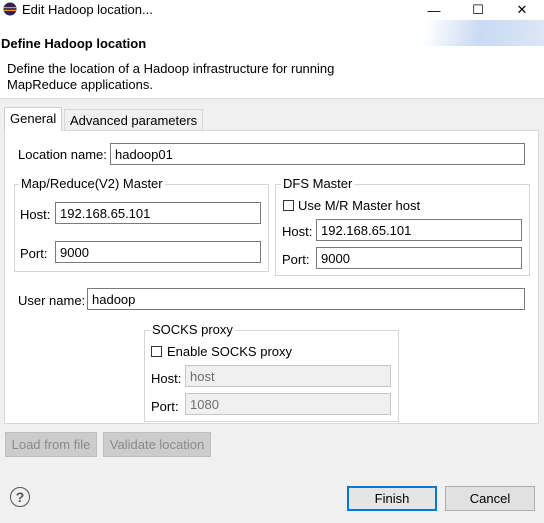 The image size is (544, 523). Describe the element at coordinates (296, 259) in the screenshot. I see `dfs-port-label: Port:` at that location.